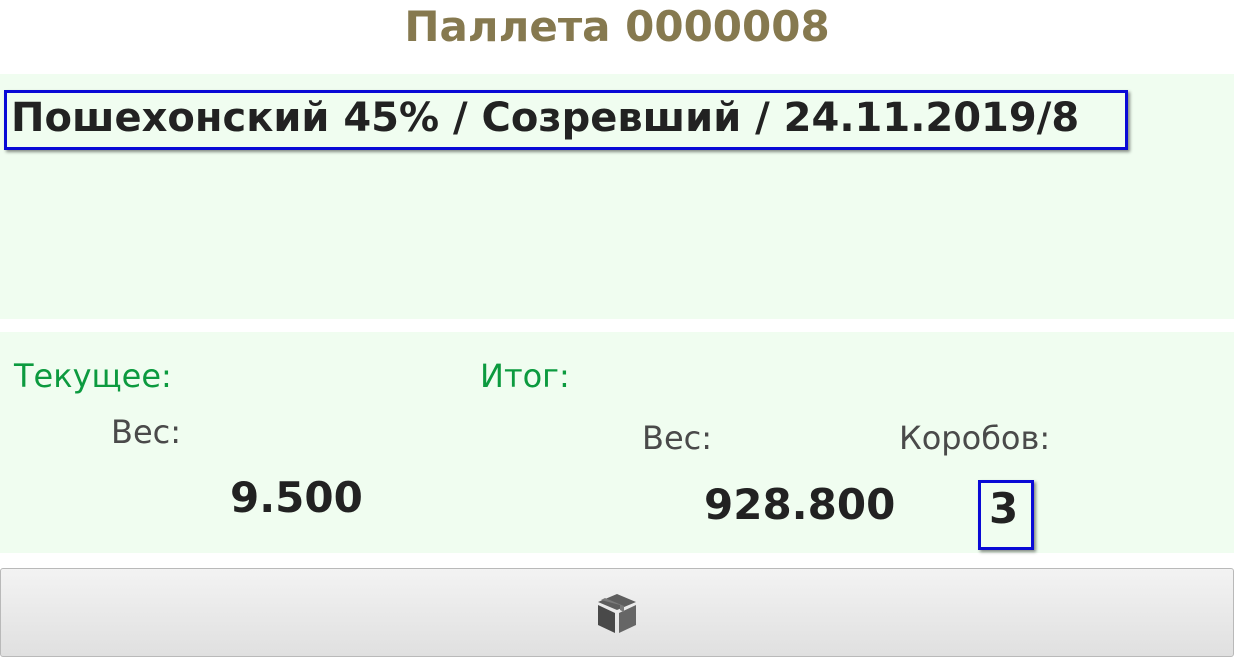 The image size is (1242, 669). I want to click on pack-box-button, so click(617, 612).